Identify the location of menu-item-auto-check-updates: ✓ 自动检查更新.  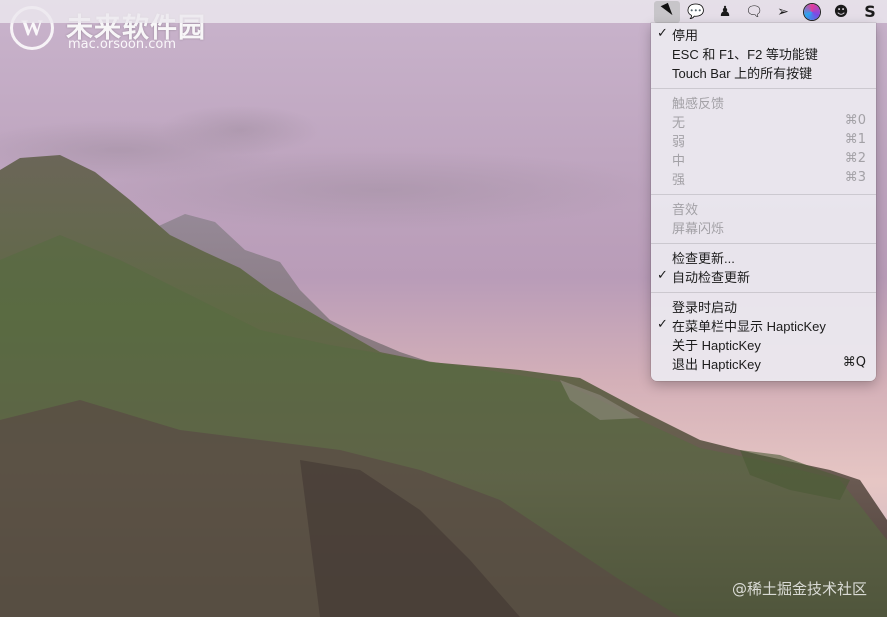
(763, 277).